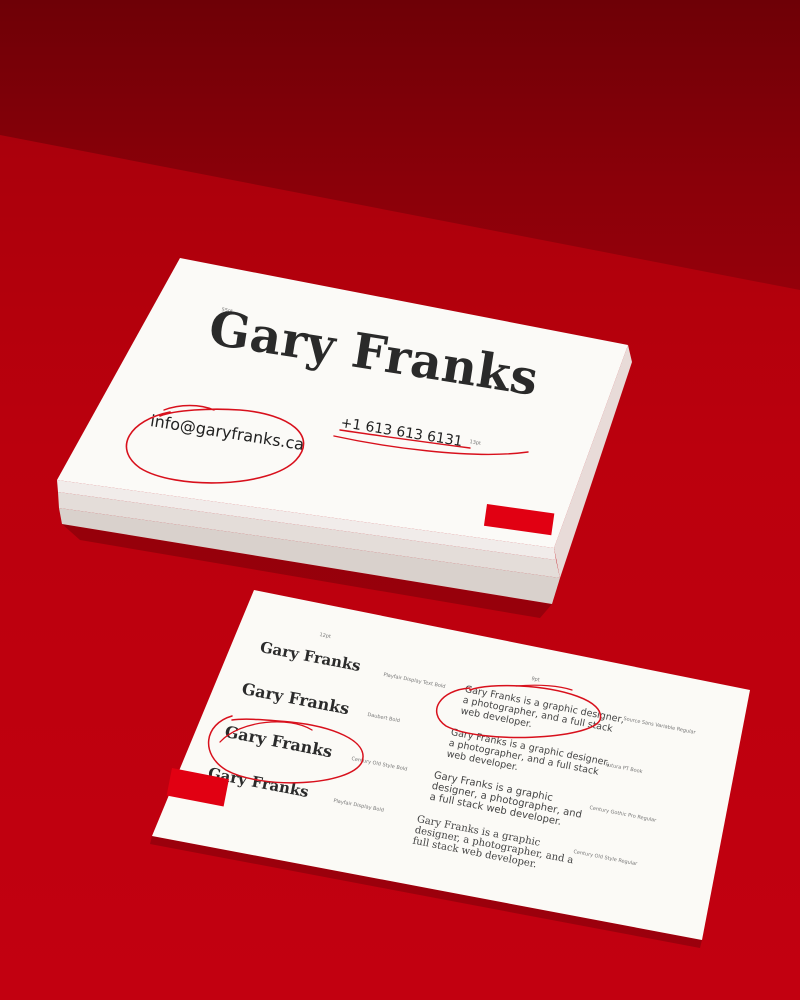 This screenshot has height=1000, width=800. What do you see at coordinates (535, 680) in the screenshot?
I see `size-annotation: 9pt` at bounding box center [535, 680].